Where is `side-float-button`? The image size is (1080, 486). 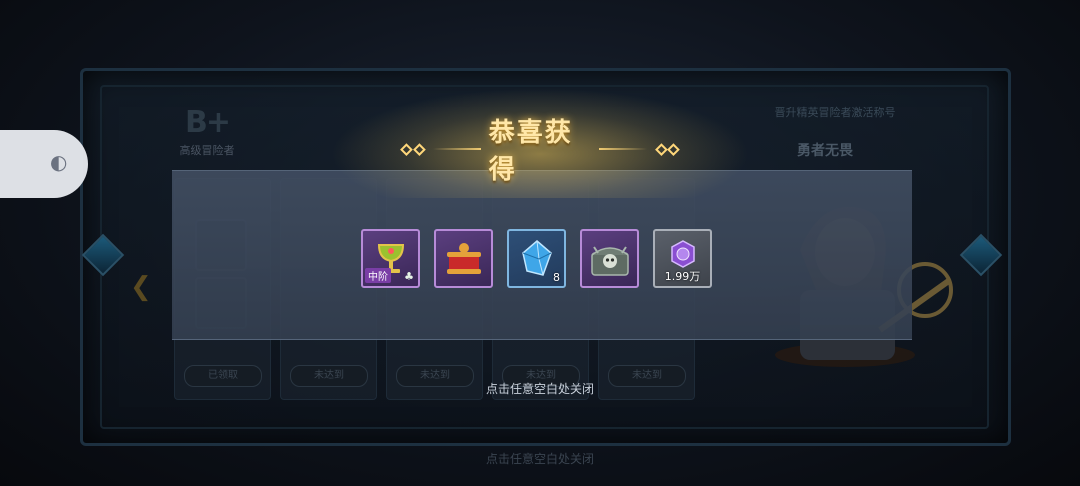
side-float-button is located at coordinates (44, 164).